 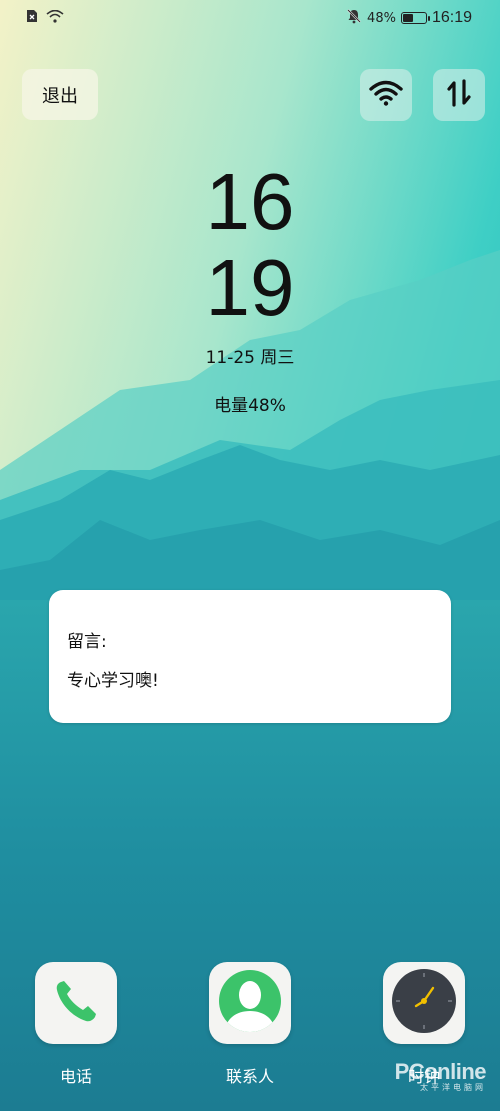 What do you see at coordinates (55, 18) in the screenshot?
I see `wifi-status-icon` at bounding box center [55, 18].